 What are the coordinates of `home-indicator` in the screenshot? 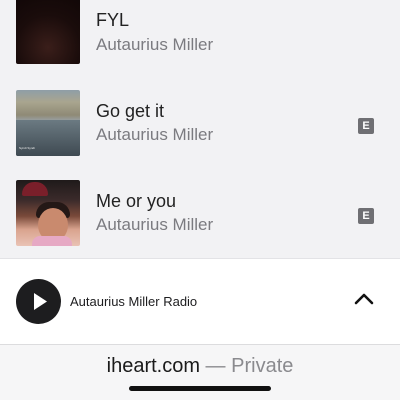 It's located at (200, 388).